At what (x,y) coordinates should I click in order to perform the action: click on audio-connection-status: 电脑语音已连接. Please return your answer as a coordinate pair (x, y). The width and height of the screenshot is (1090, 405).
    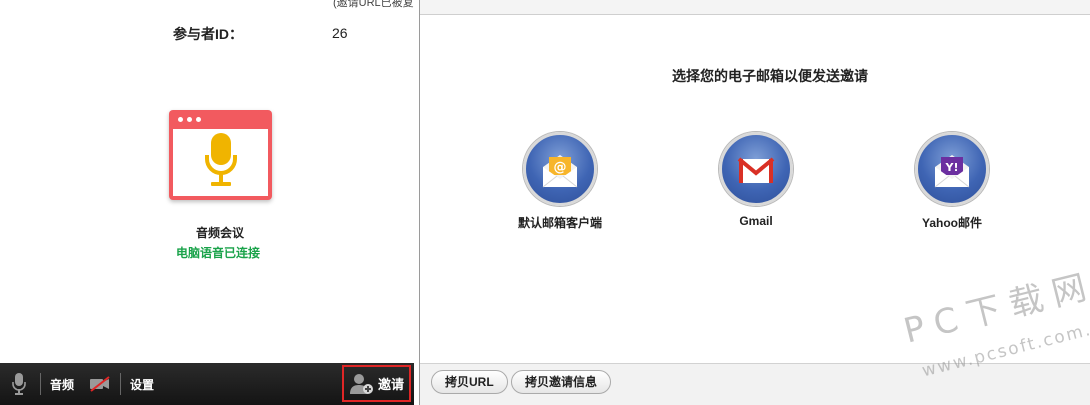
    Looking at the image, I should click on (218, 253).